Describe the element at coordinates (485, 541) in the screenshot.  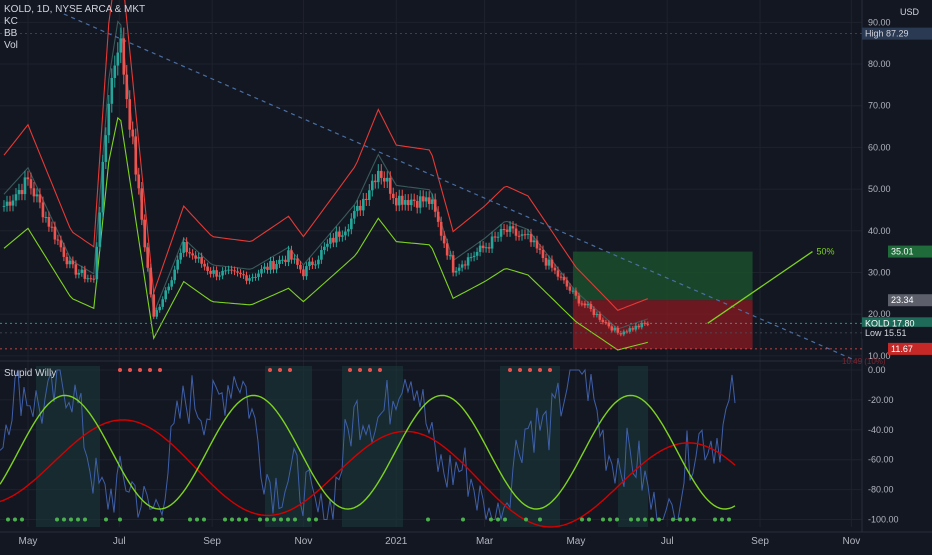
I see `x-tick-label: Mar` at that location.